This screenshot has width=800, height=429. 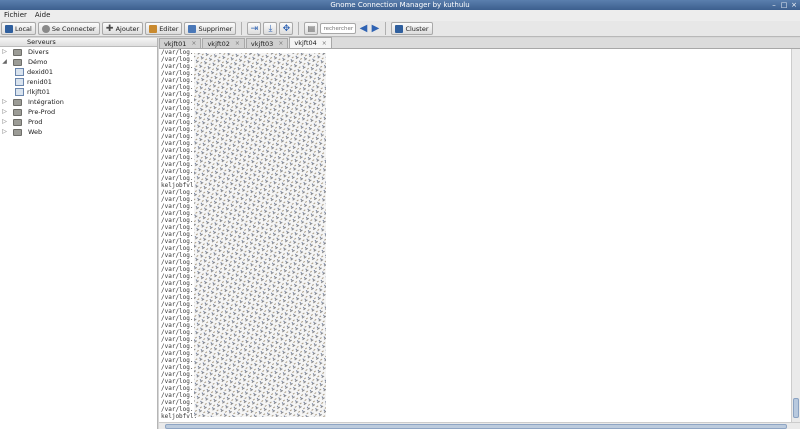 What do you see at coordinates (399, 28) in the screenshot?
I see `cluster-icon` at bounding box center [399, 28].